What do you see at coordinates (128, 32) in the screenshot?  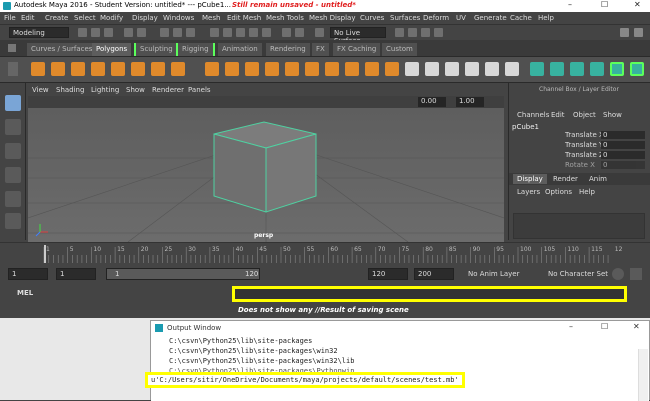 I see `undo-icon` at bounding box center [128, 32].